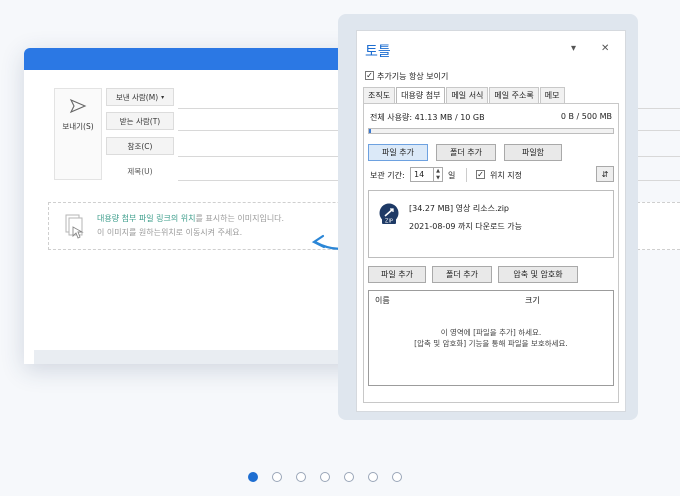 This screenshot has height=496, width=680. I want to click on period-unit: 일, so click(452, 175).